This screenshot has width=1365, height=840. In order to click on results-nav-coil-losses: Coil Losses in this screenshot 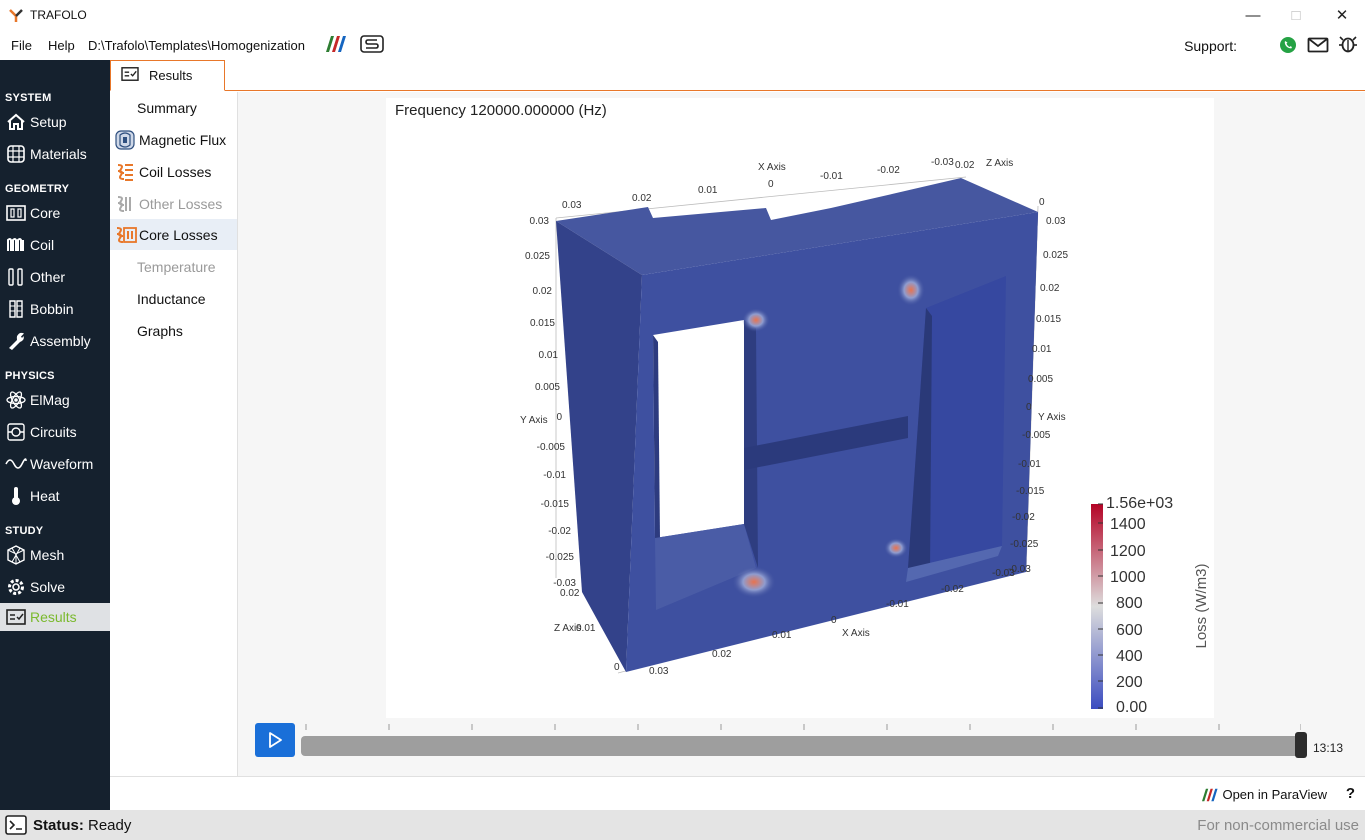, I will do `click(173, 171)`.